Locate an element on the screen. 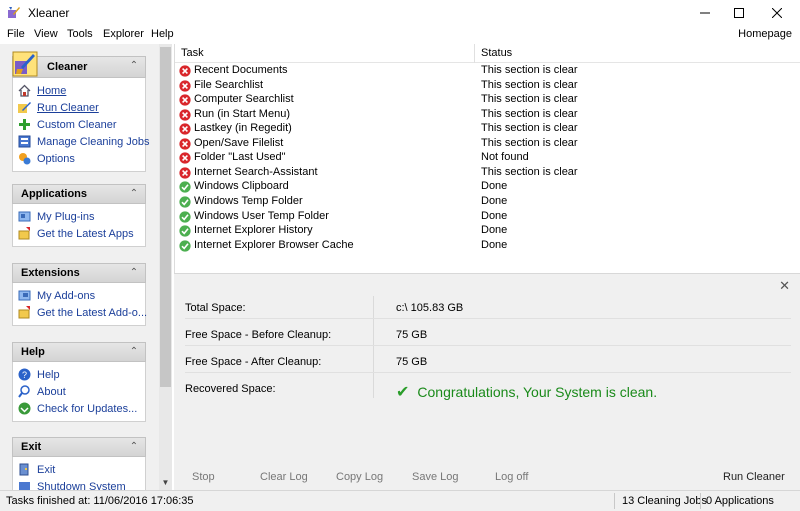 Image resolution: width=800 pixels, height=511 pixels. sidebar-item-options: Options is located at coordinates (81, 158).